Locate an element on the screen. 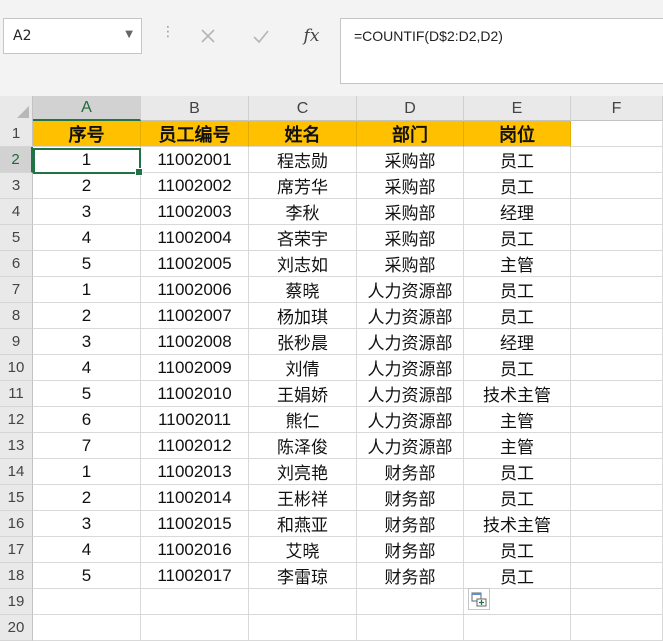 Image resolution: width=663 pixels, height=641 pixels. cell-f7 is located at coordinates (617, 290).